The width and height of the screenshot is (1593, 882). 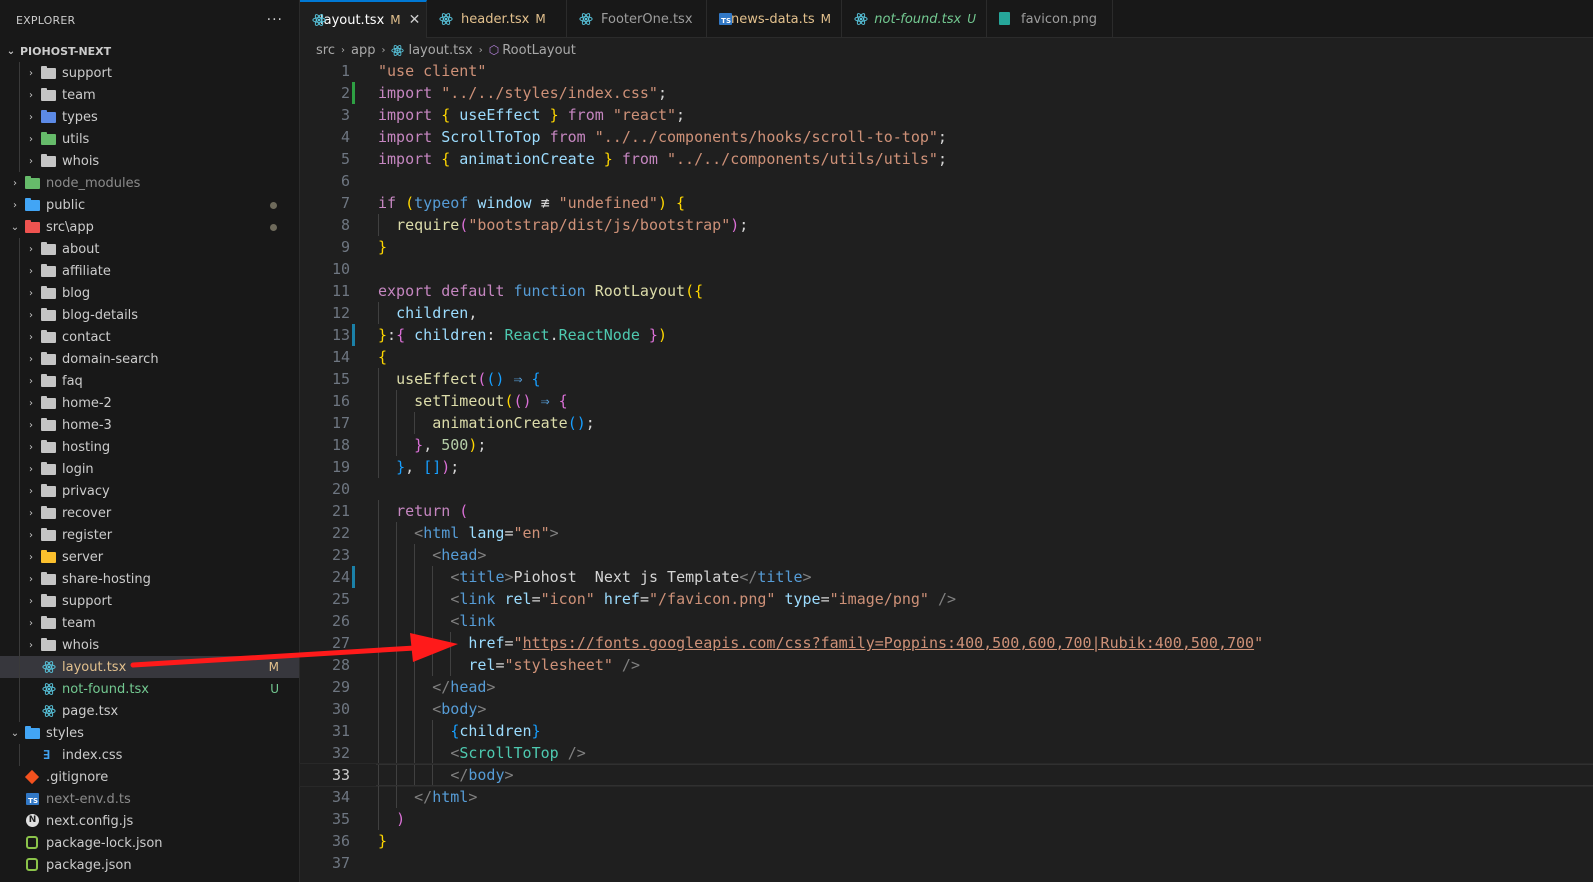 What do you see at coordinates (363, 50) in the screenshot?
I see `breadcrumb-item: app` at bounding box center [363, 50].